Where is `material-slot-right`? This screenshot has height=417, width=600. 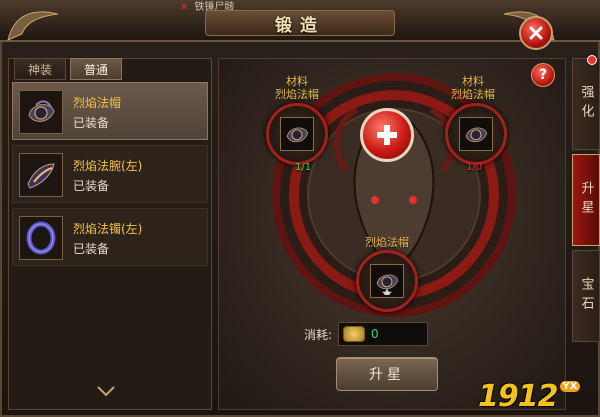 material-slot-right is located at coordinates (476, 134).